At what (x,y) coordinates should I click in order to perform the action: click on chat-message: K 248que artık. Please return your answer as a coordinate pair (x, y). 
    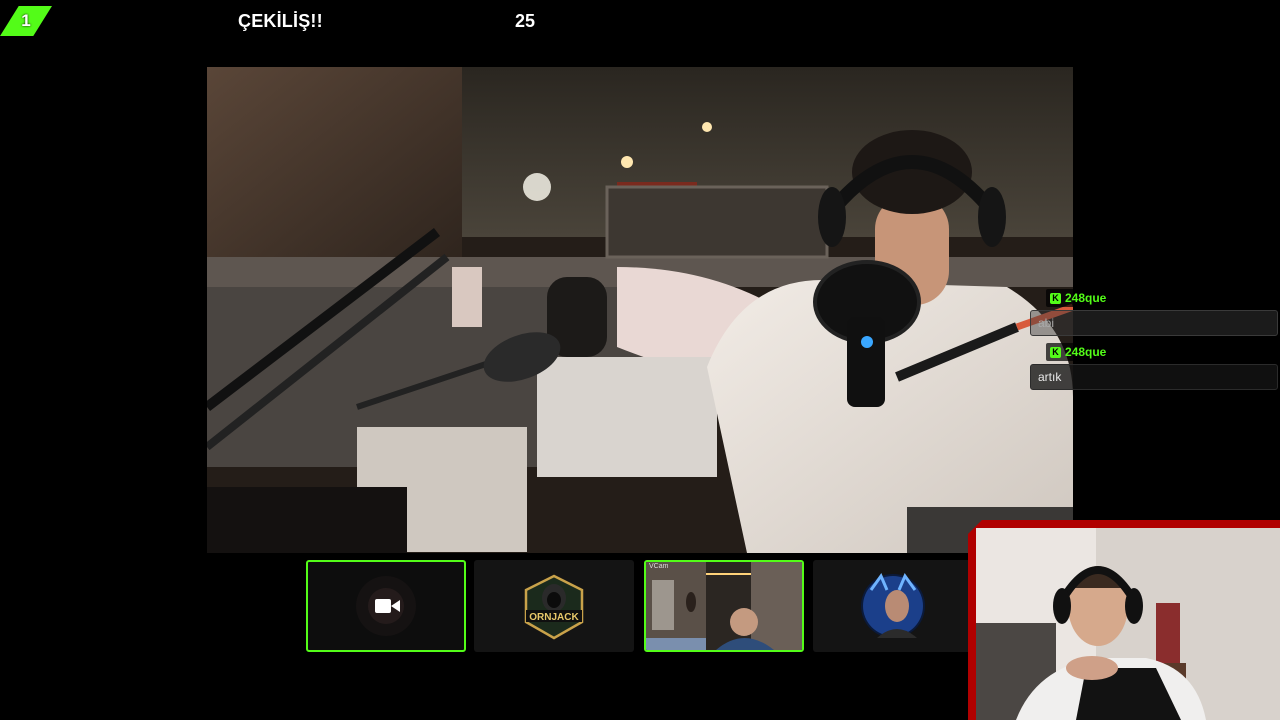
    Looking at the image, I should click on (1155, 366).